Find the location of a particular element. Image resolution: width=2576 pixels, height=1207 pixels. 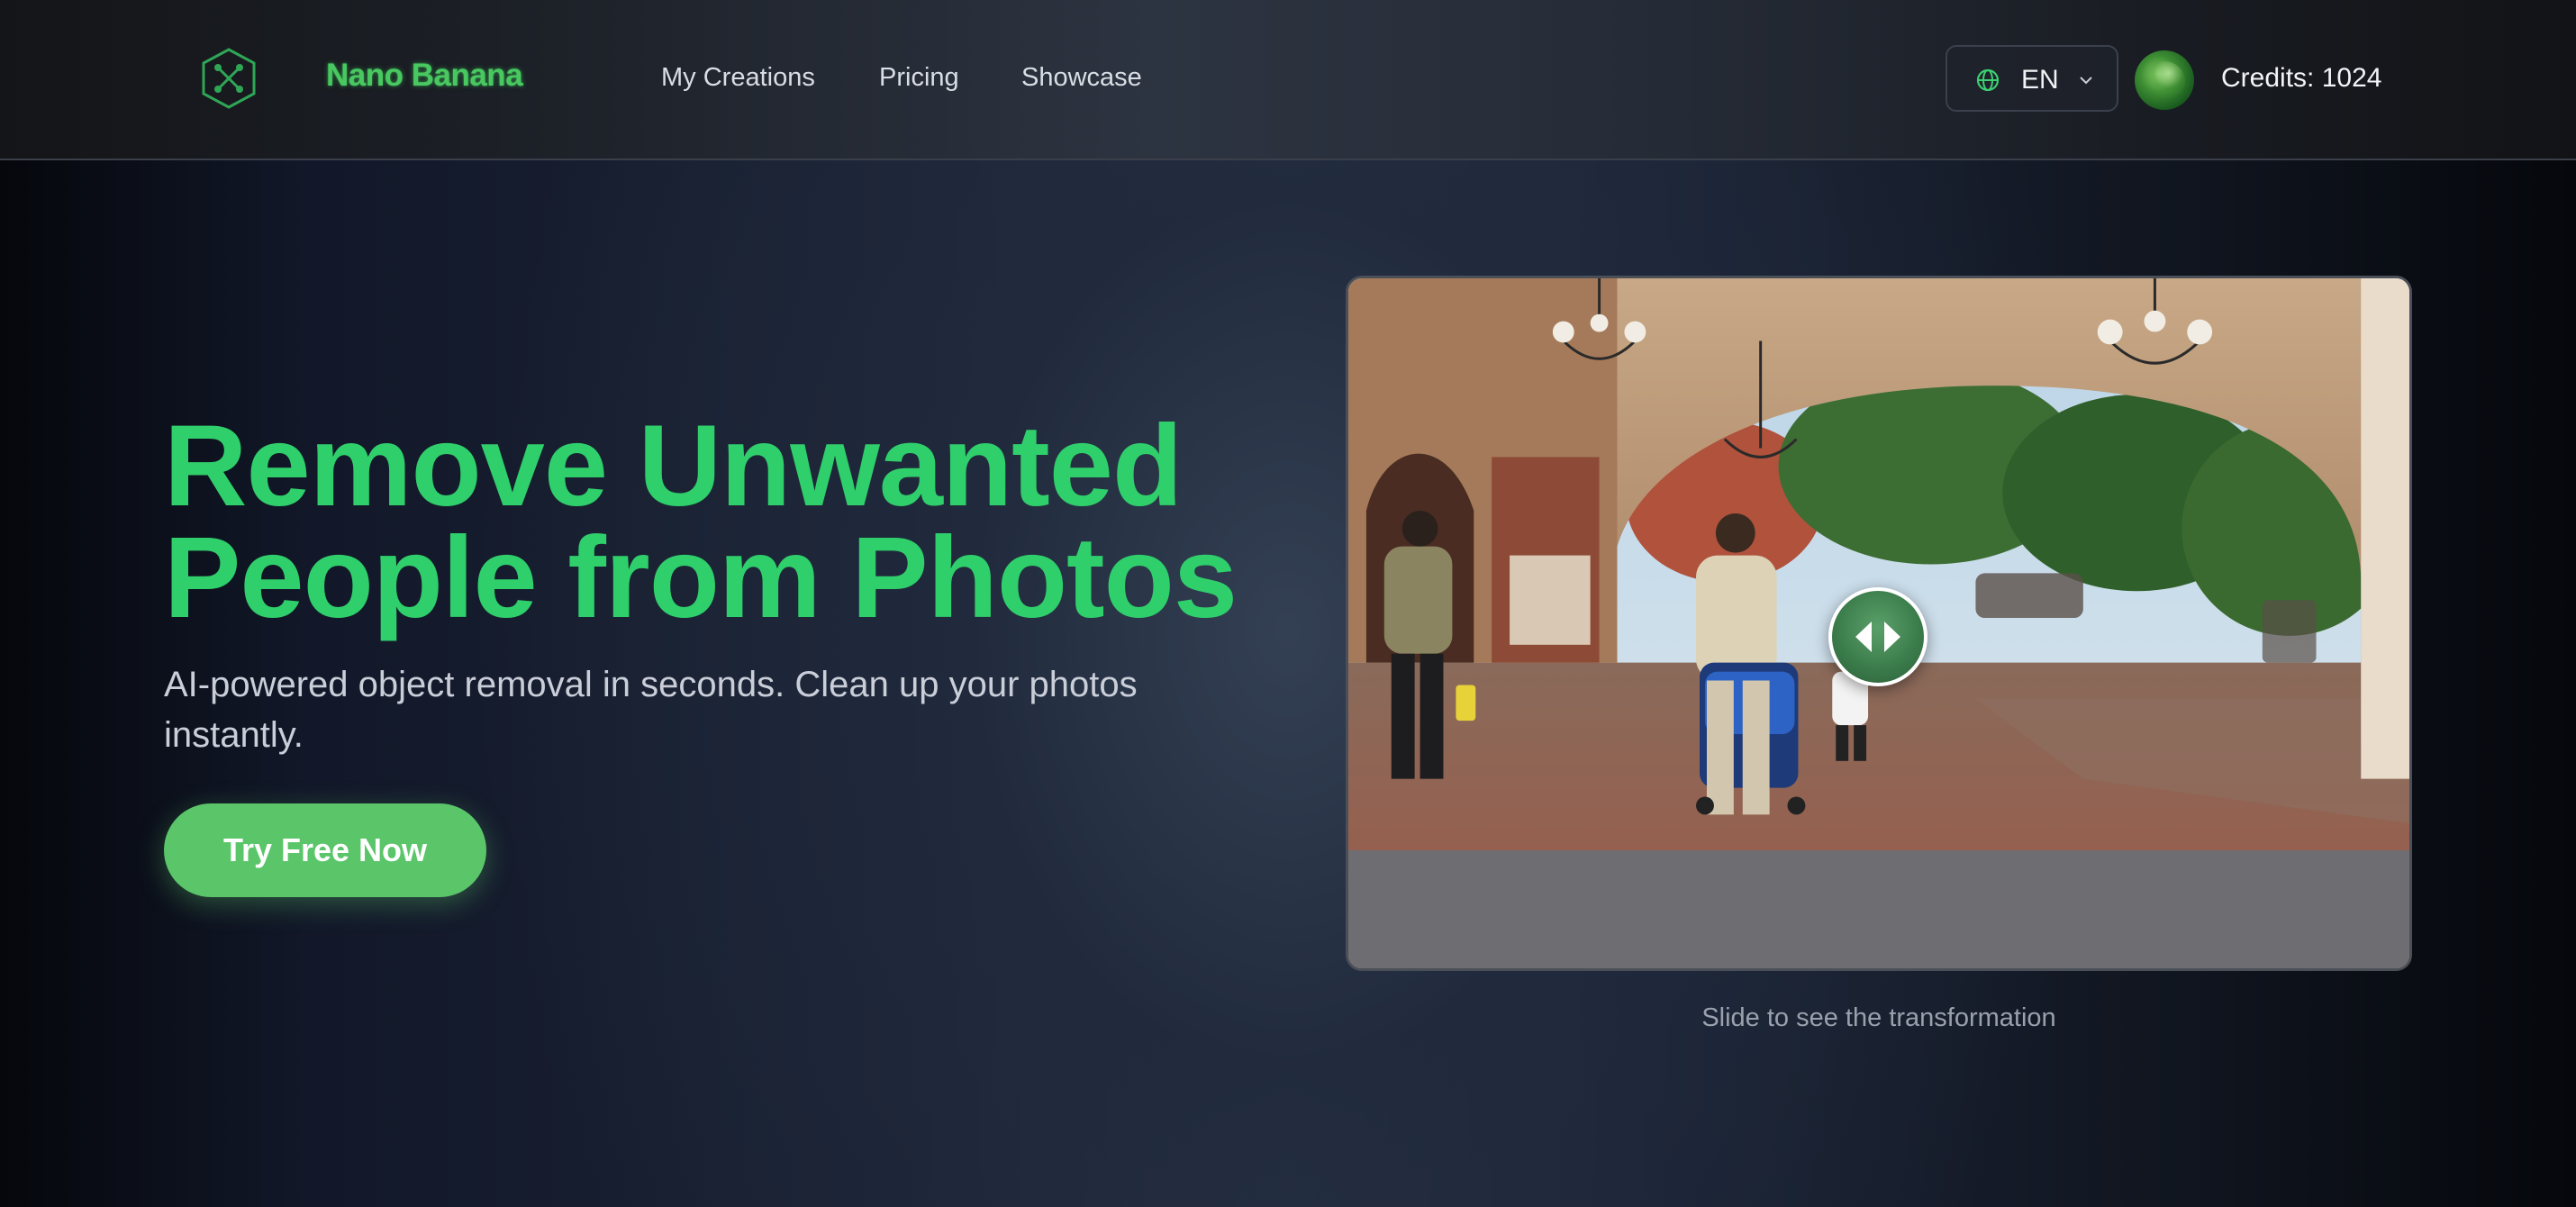

hexagon-network-icon is located at coordinates (229, 78).